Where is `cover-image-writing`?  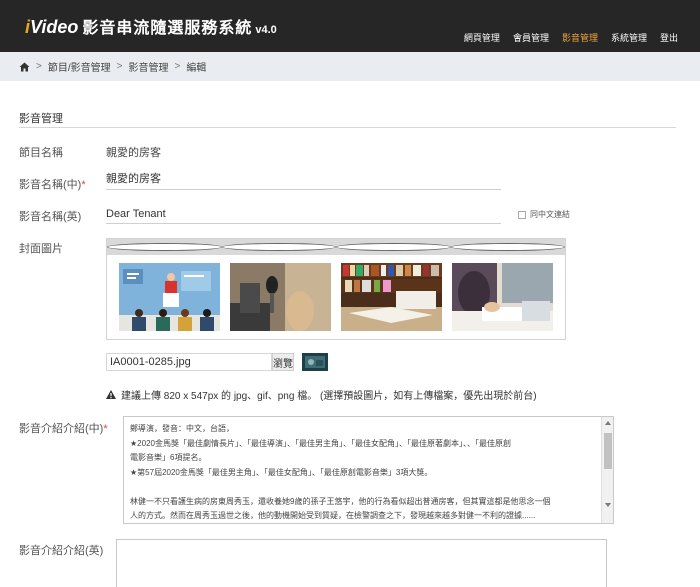 cover-image-writing is located at coordinates (502, 297).